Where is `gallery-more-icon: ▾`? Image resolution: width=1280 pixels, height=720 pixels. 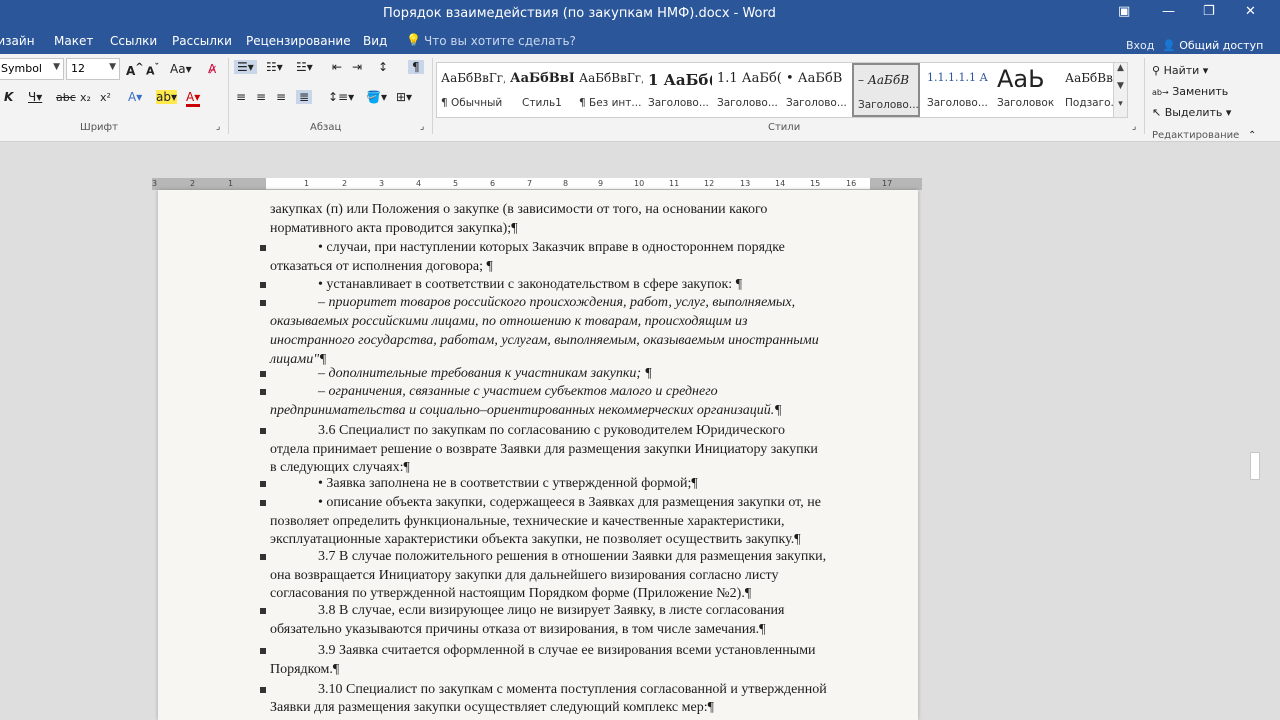 gallery-more-icon: ▾ is located at coordinates (1120, 108).